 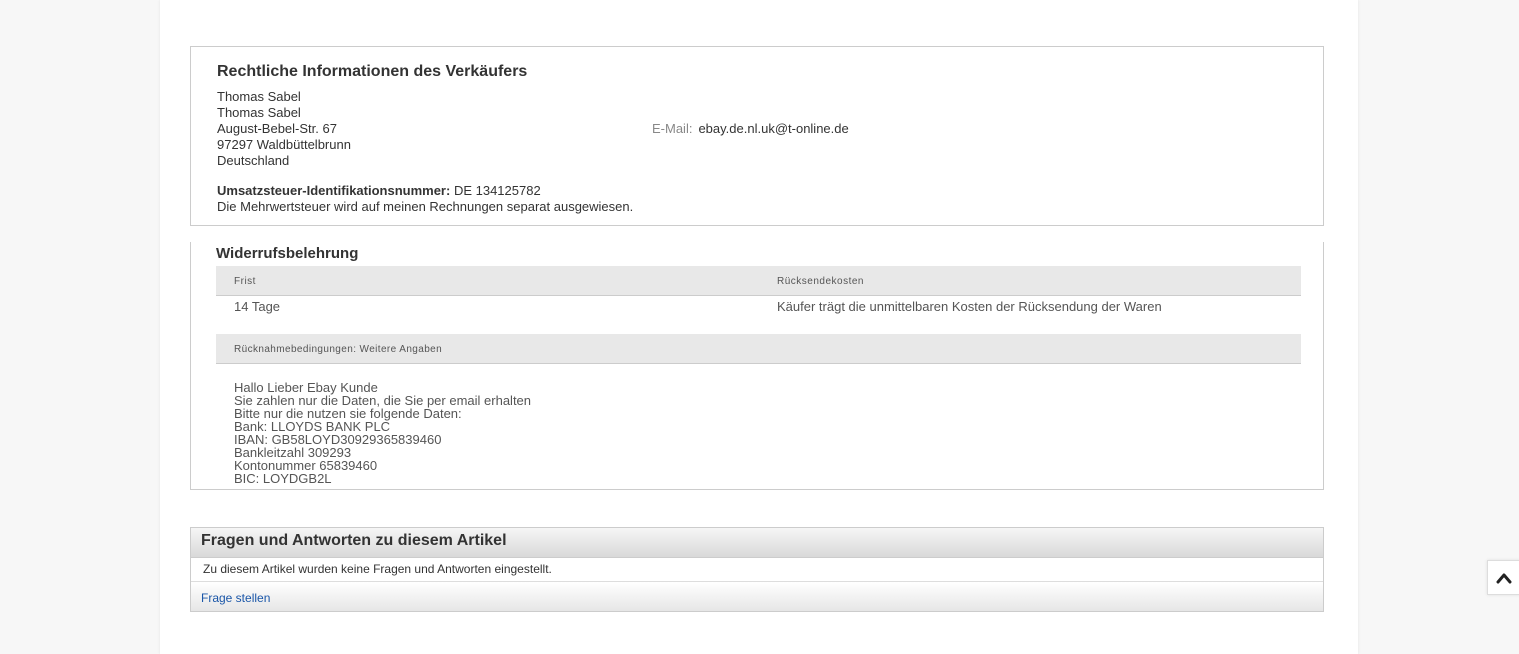 I want to click on seller-email-row: E-Mail: ebay.de.nl.uk@t-online.de, so click(x=750, y=129).